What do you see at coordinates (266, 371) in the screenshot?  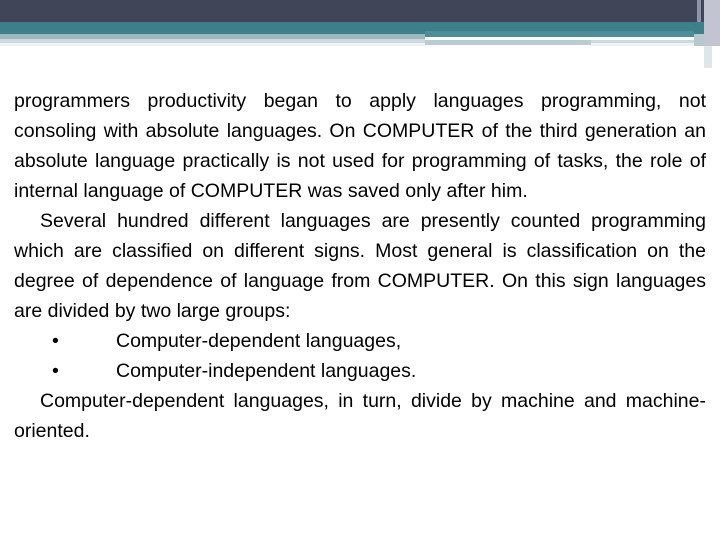 I see `bullet-label: Computer-independent languages.` at bounding box center [266, 371].